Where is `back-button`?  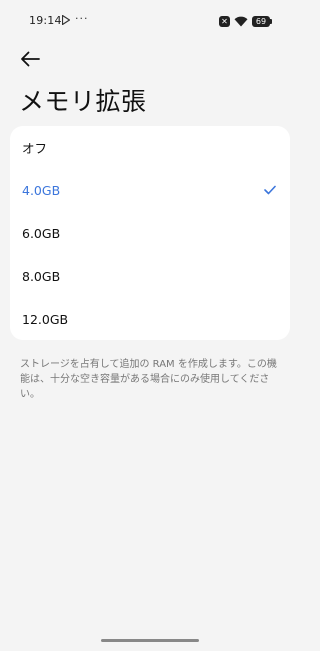
back-button is located at coordinates (30, 59).